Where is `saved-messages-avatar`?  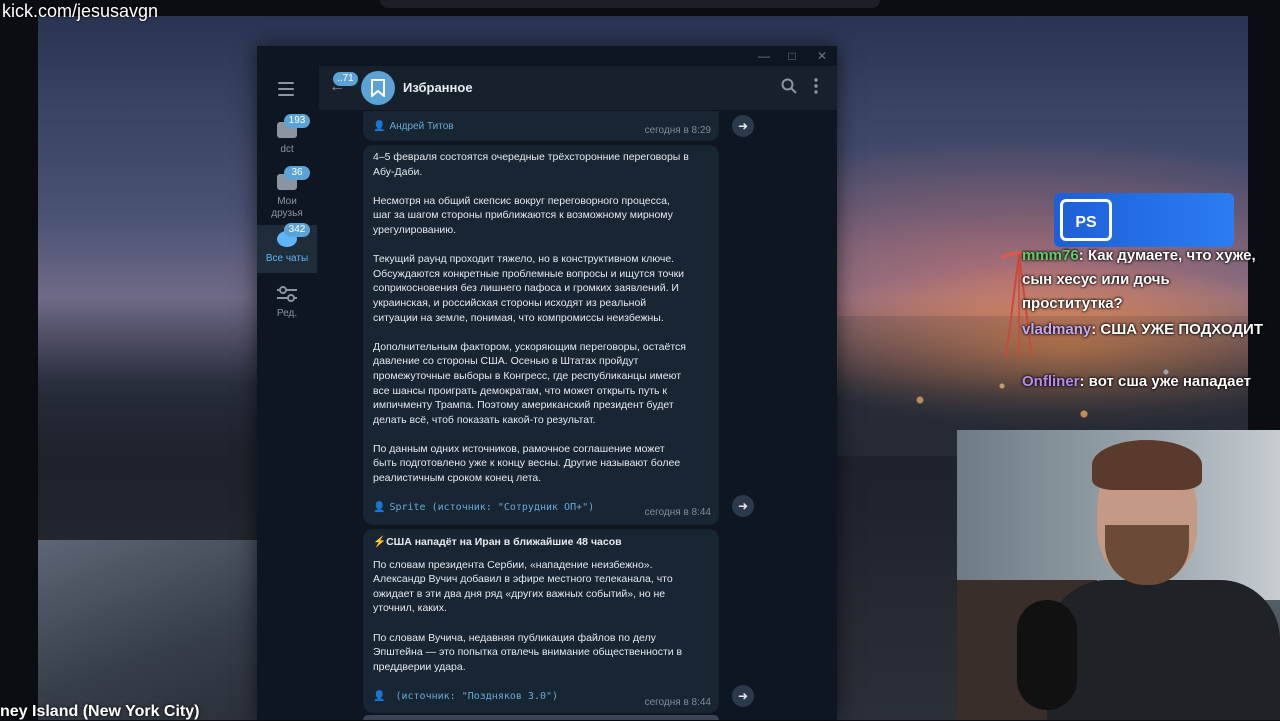
saved-messages-avatar is located at coordinates (378, 88).